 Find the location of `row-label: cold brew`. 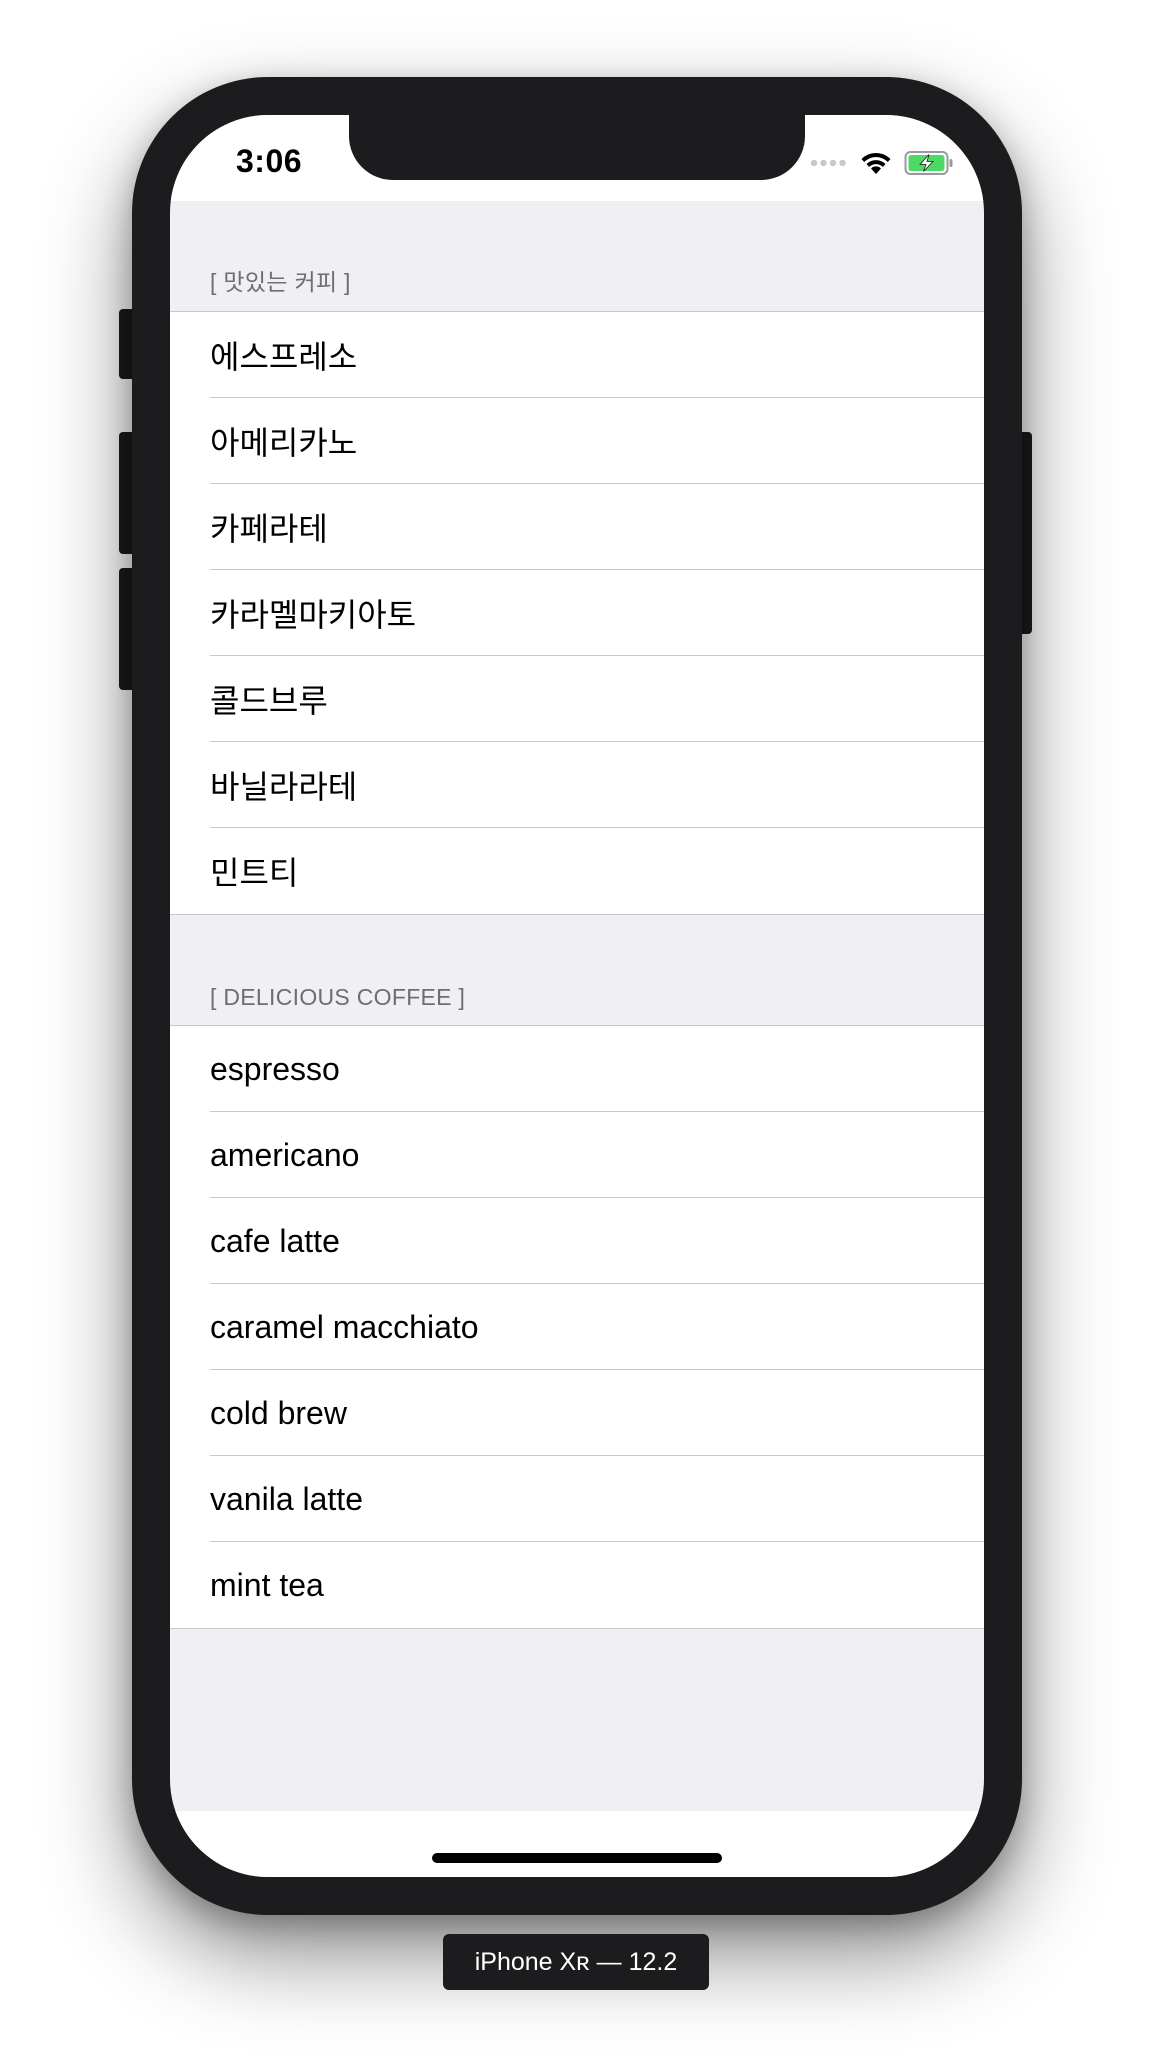

row-label: cold brew is located at coordinates (278, 1412).